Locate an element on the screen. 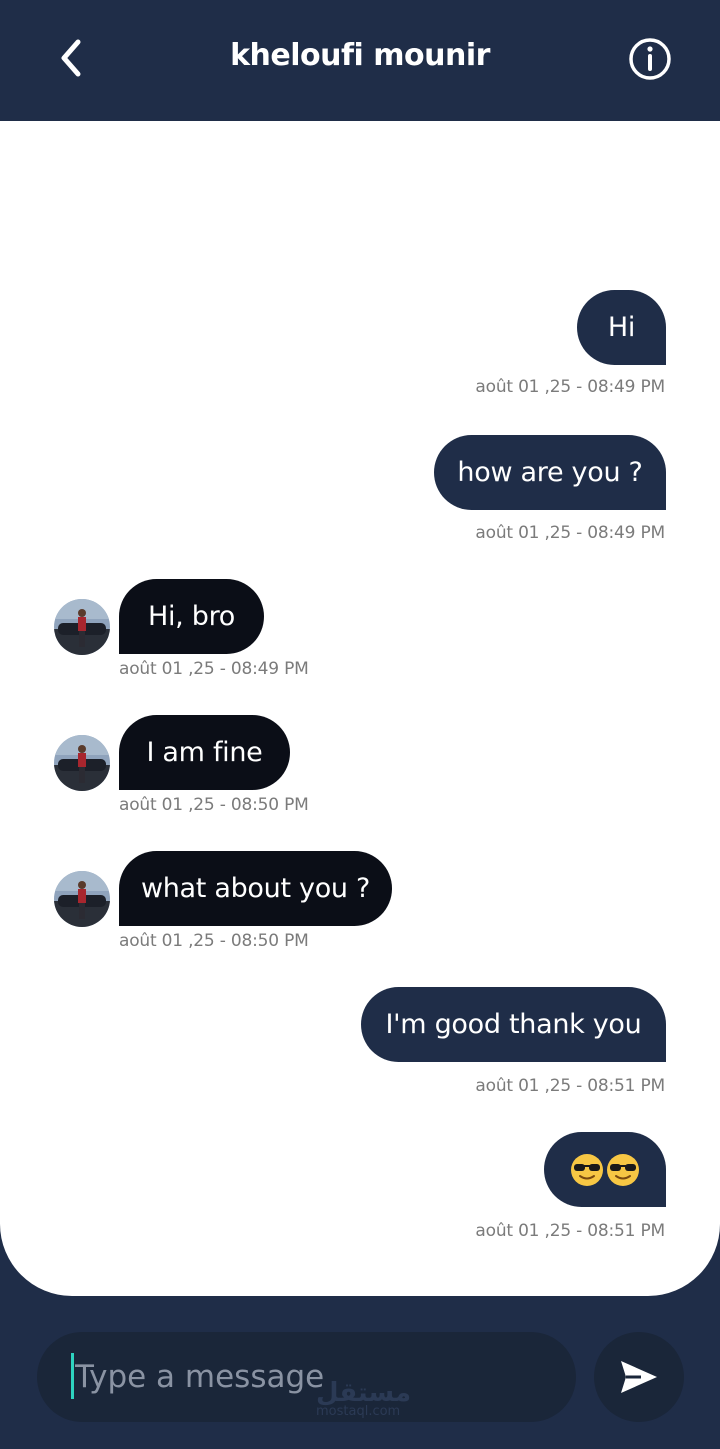 The image size is (720, 1449). text-cursor is located at coordinates (72, 1376).